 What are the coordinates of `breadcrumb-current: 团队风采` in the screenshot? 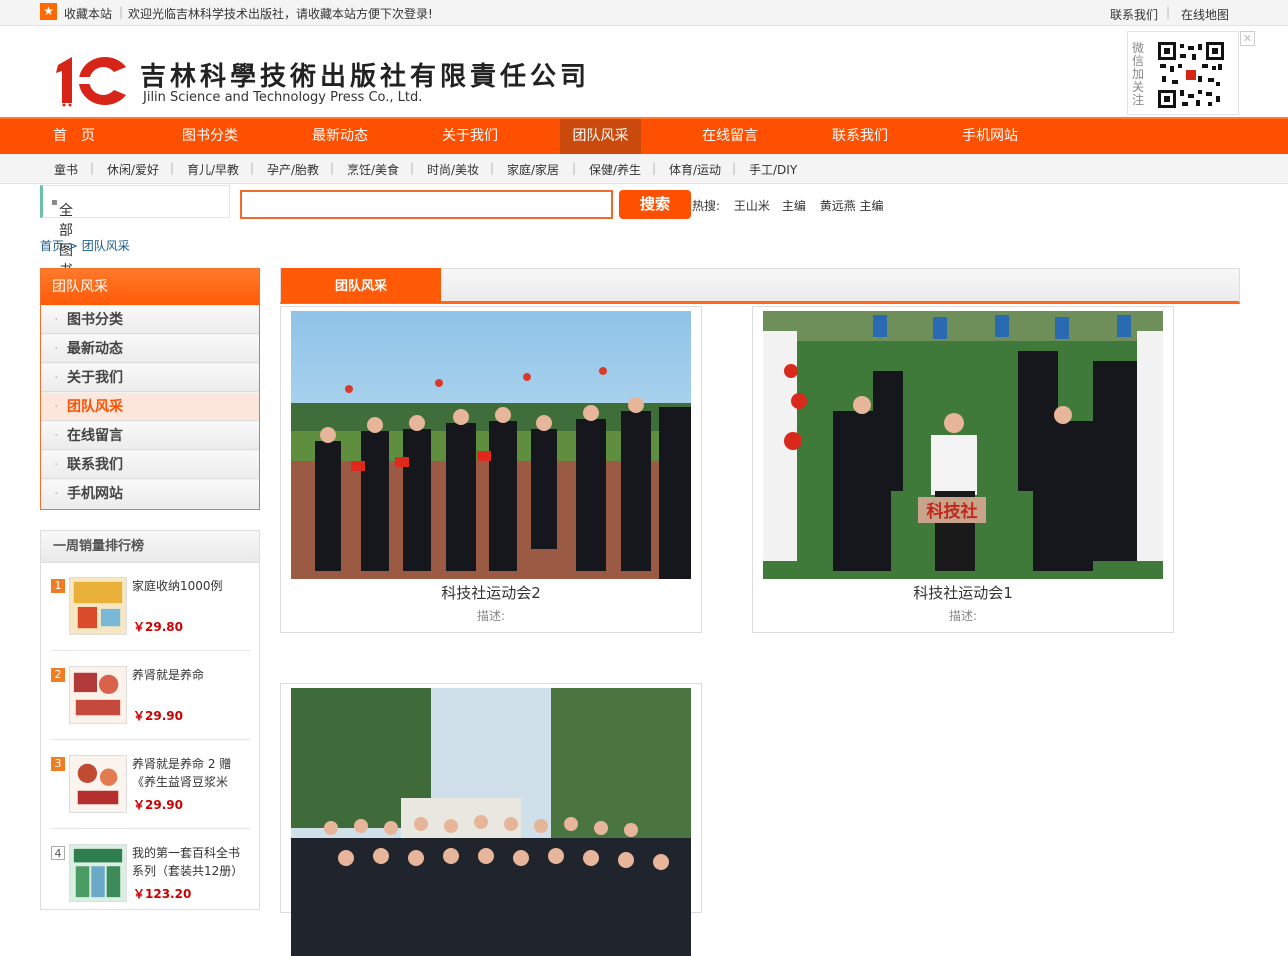 It's located at (106, 246).